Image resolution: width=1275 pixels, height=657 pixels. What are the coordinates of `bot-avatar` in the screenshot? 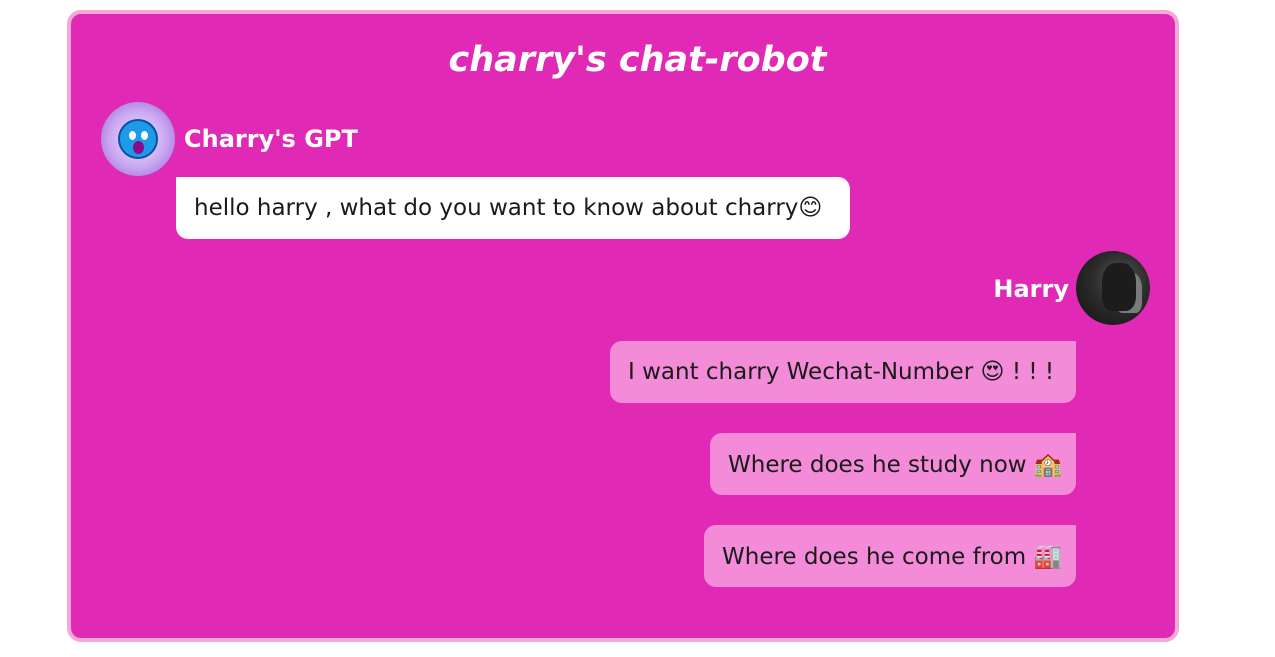 It's located at (138, 139).